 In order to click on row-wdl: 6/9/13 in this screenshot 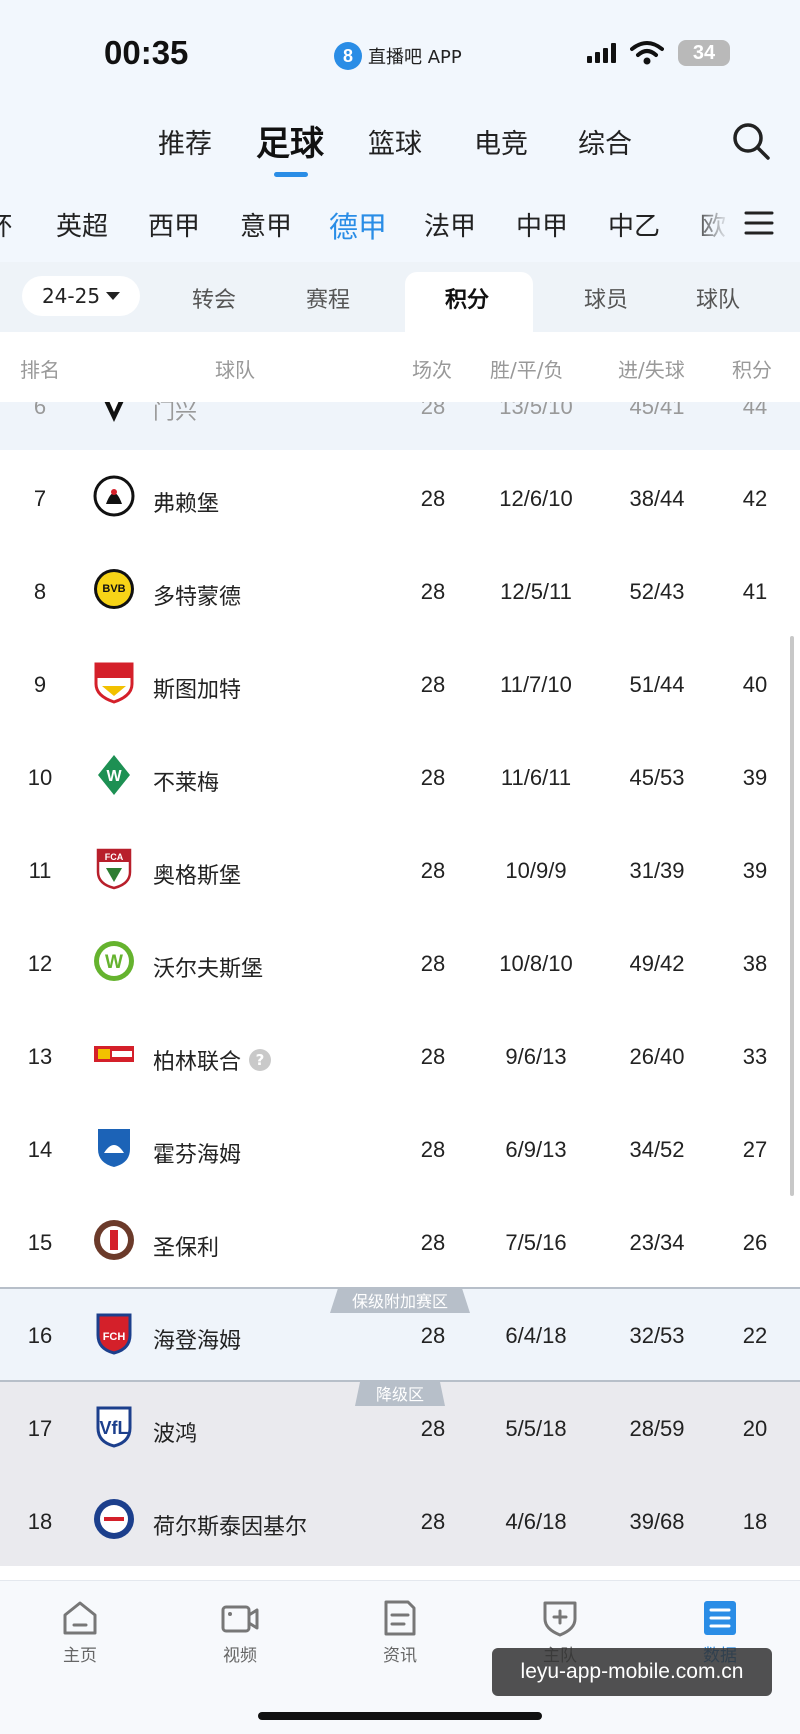, I will do `click(536, 1149)`.